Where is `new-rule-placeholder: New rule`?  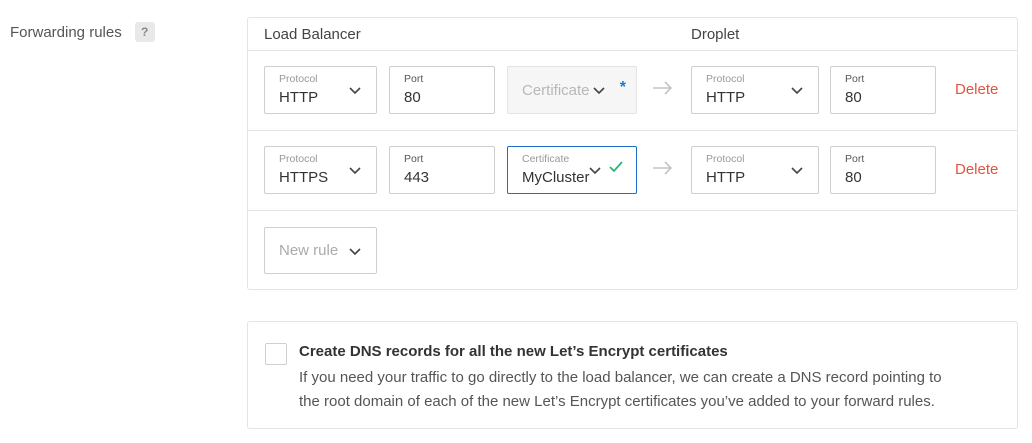 new-rule-placeholder: New rule is located at coordinates (309, 250).